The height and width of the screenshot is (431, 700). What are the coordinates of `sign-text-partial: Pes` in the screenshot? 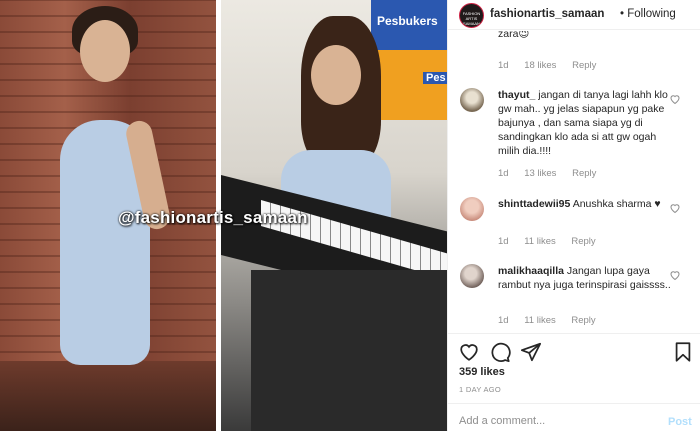 It's located at (435, 78).